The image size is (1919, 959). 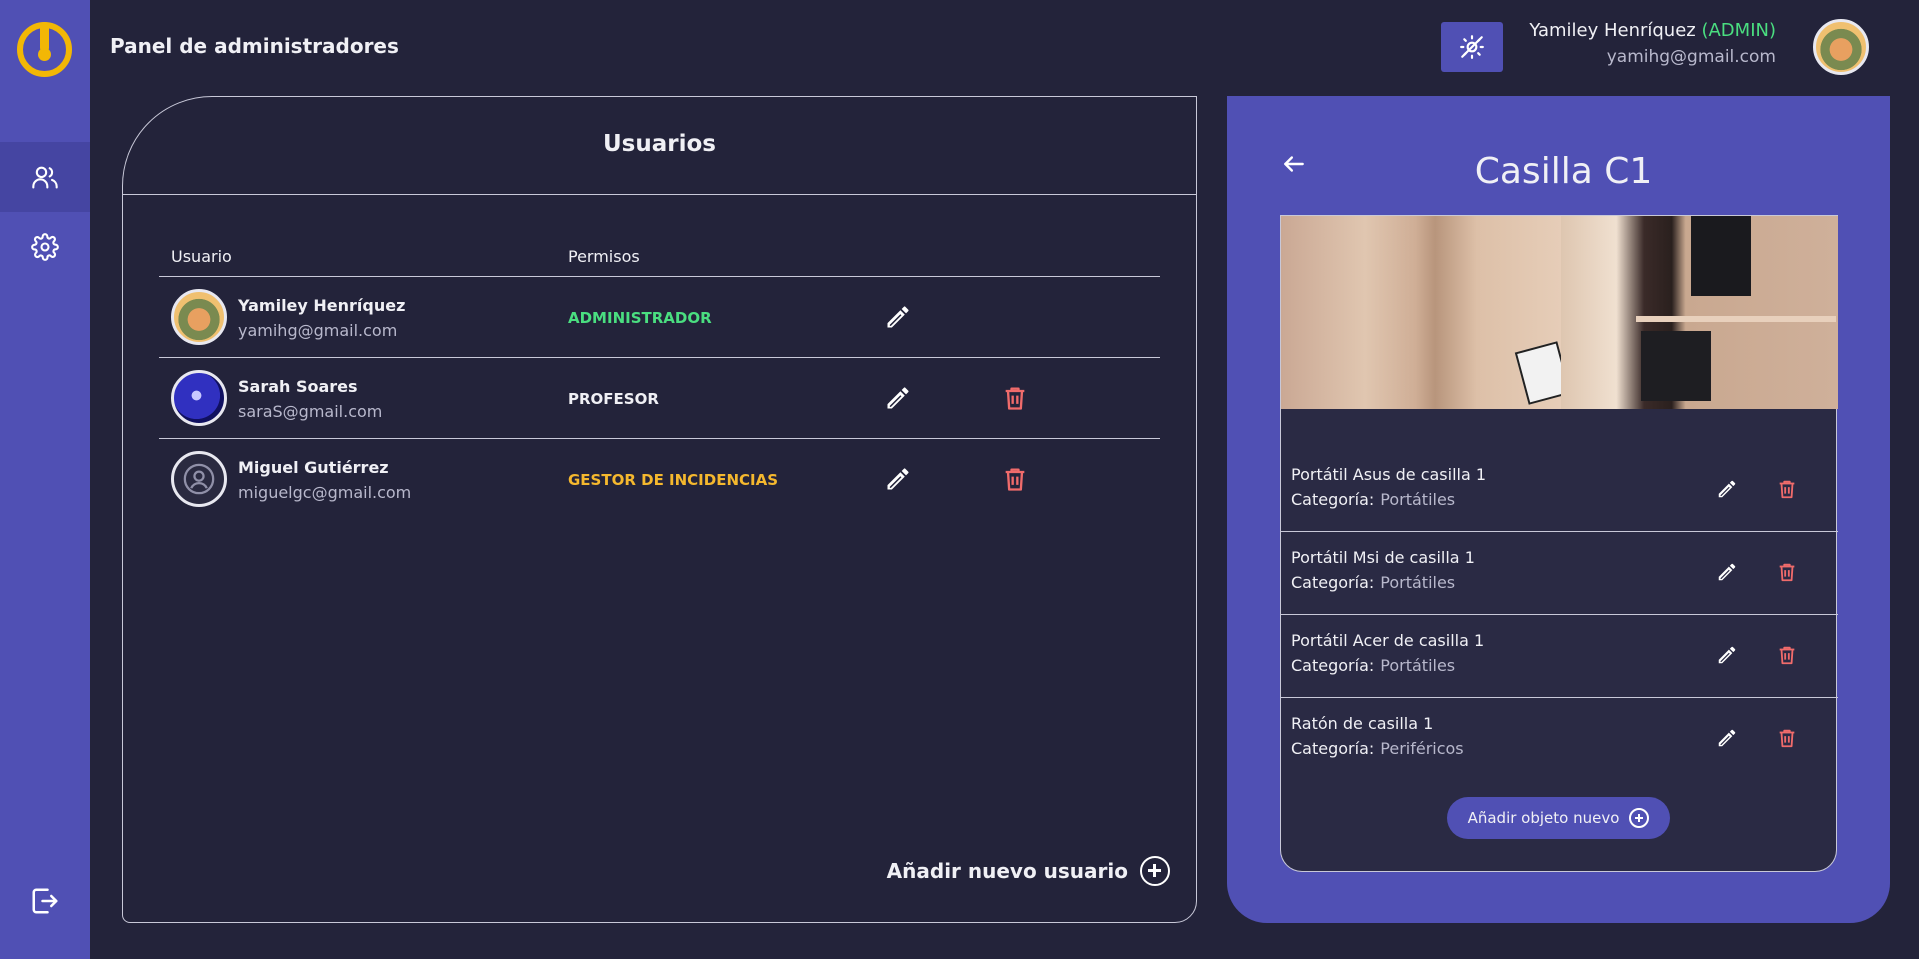 I want to click on power-logo-icon, so click(x=44, y=49).